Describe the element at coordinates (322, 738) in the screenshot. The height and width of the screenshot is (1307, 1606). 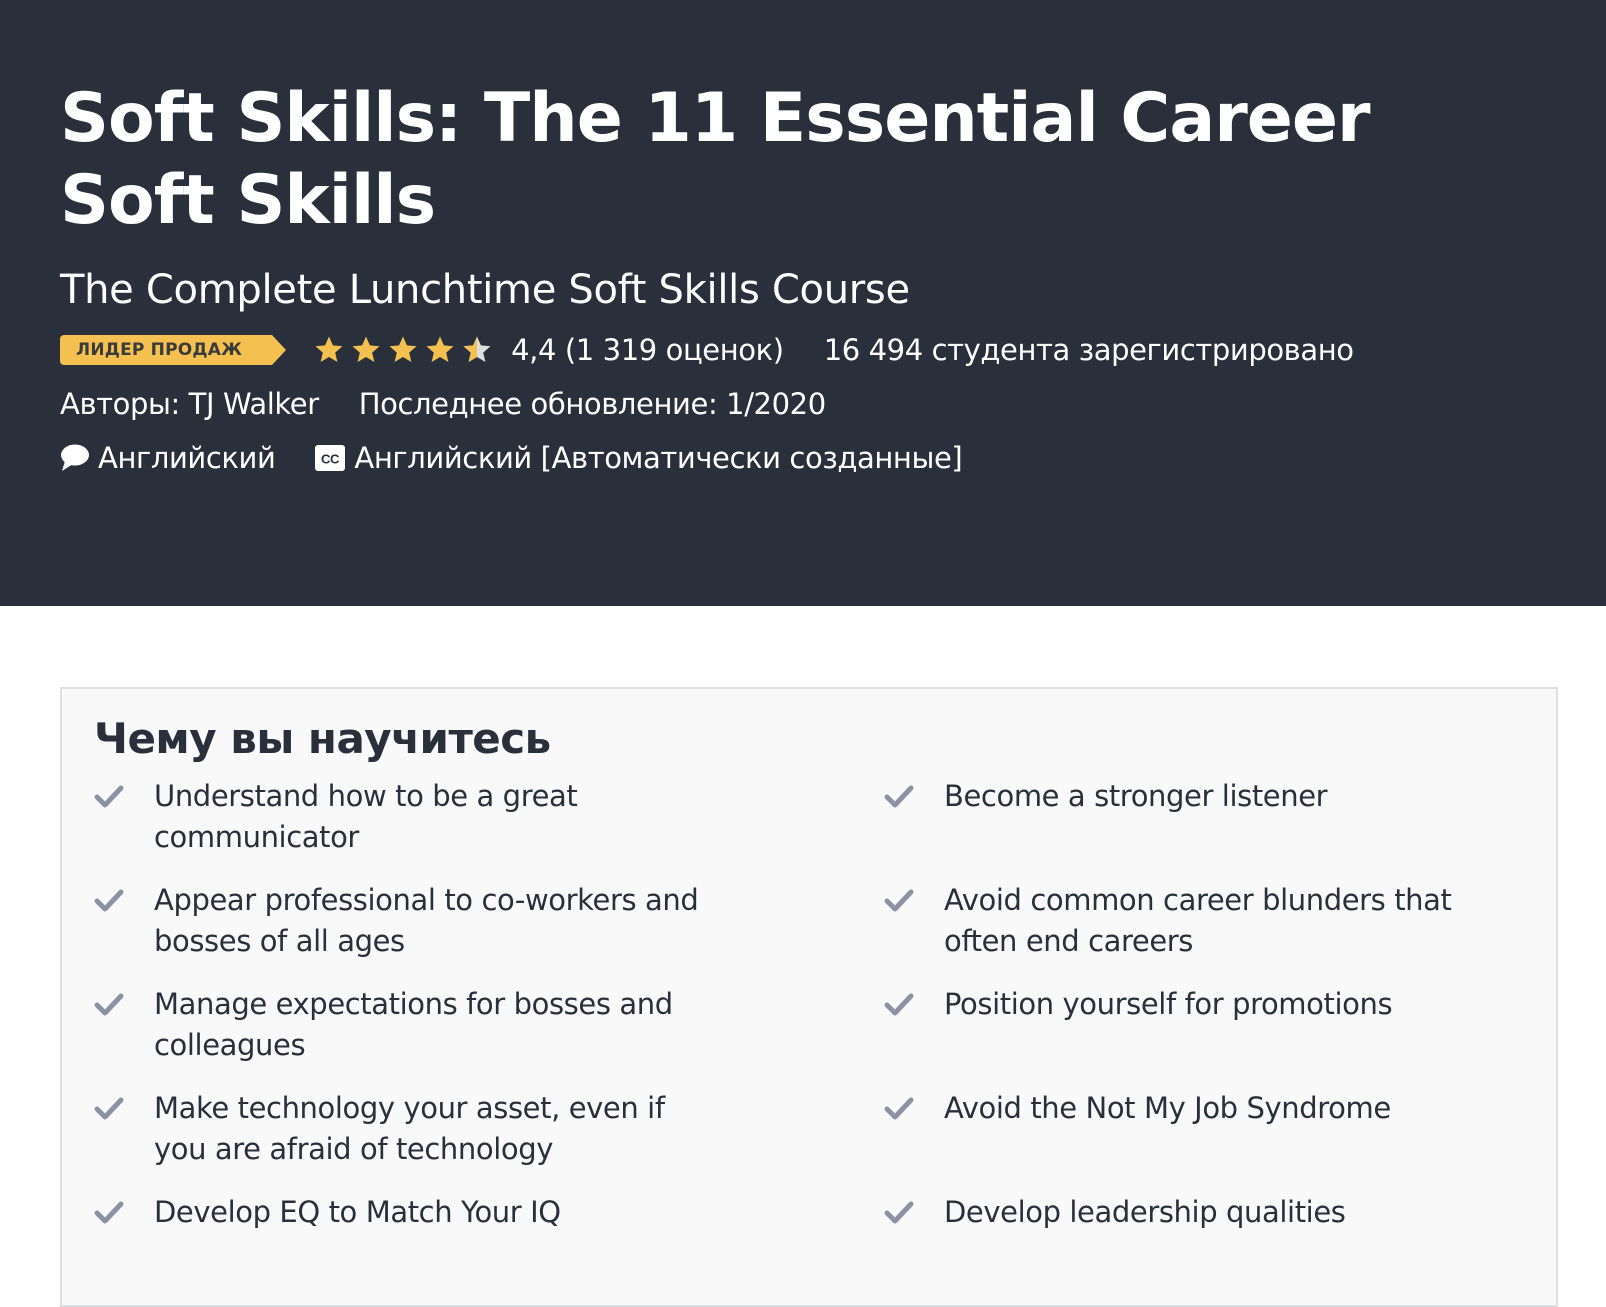
I see `learn-heading: Чему вы научитесь` at that location.